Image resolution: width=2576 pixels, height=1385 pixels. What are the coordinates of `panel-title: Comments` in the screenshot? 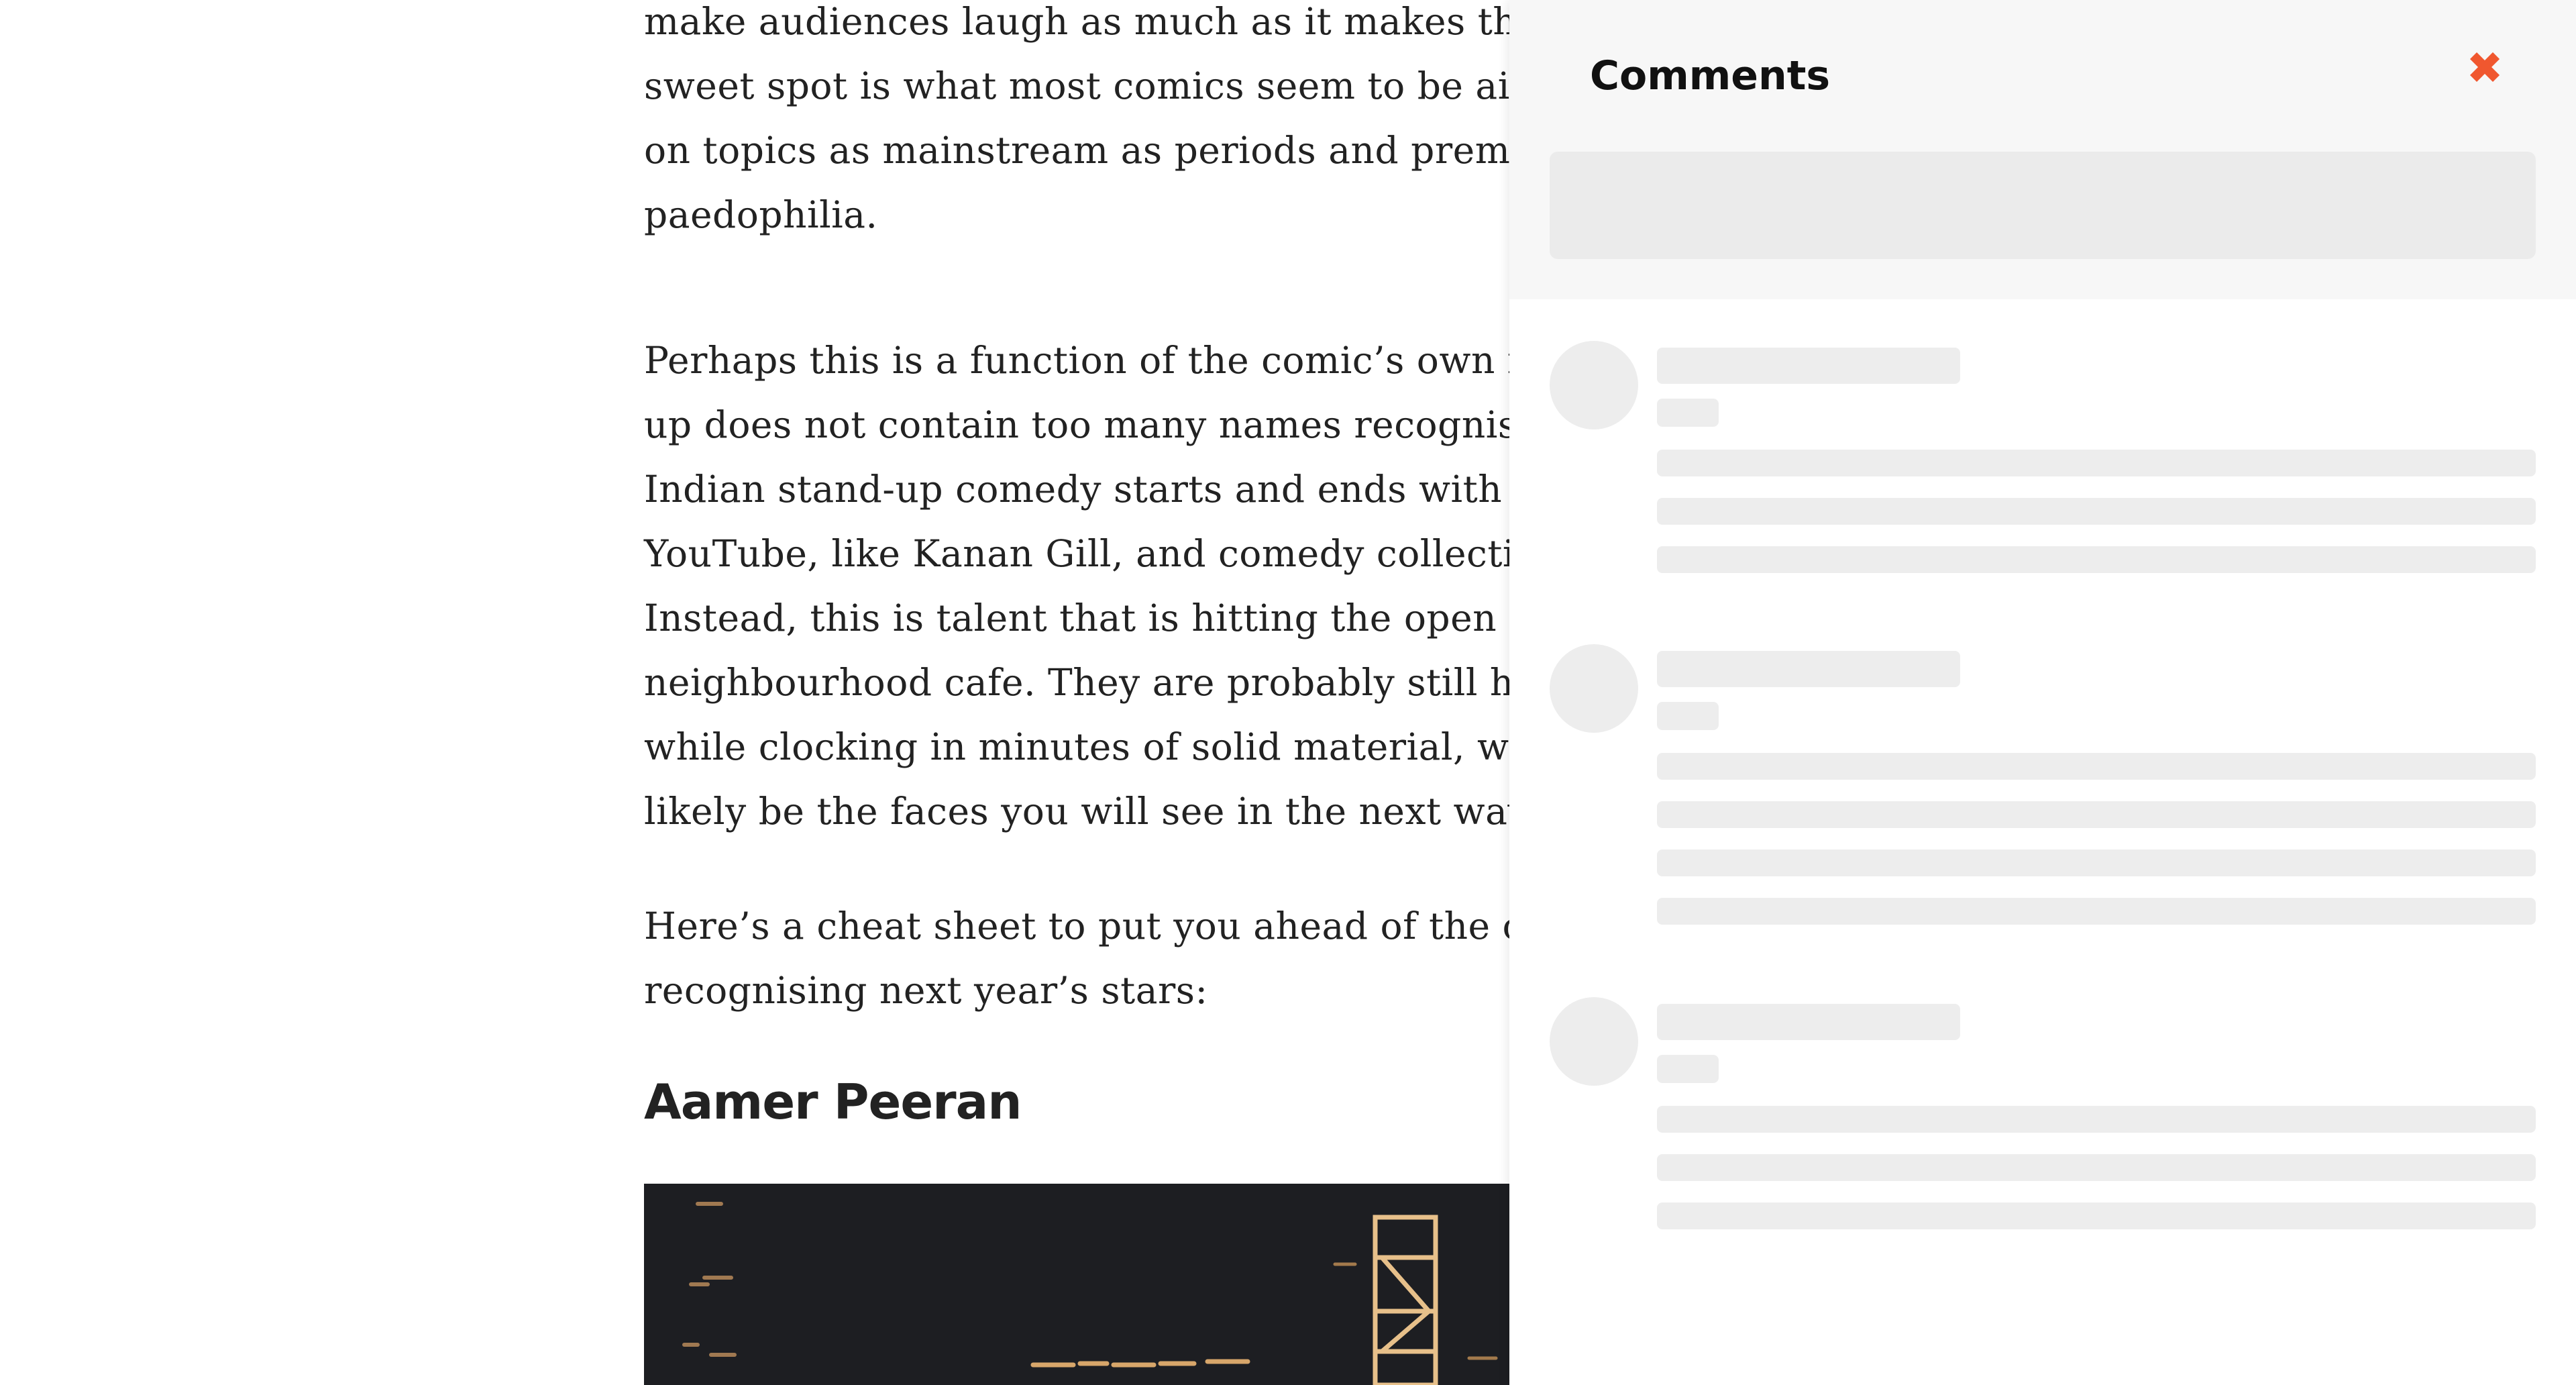 It's located at (1710, 75).